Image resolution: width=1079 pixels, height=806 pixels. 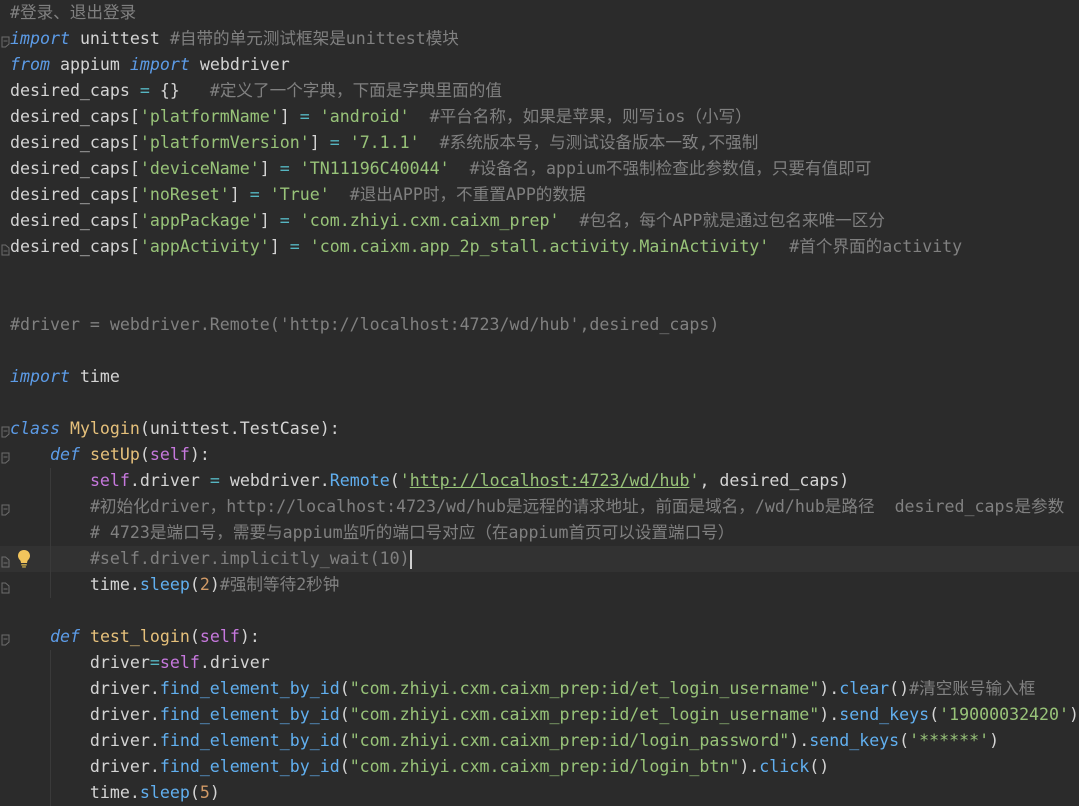 What do you see at coordinates (972, 688) in the screenshot?
I see `code-token-comment: #清空账号输入框` at bounding box center [972, 688].